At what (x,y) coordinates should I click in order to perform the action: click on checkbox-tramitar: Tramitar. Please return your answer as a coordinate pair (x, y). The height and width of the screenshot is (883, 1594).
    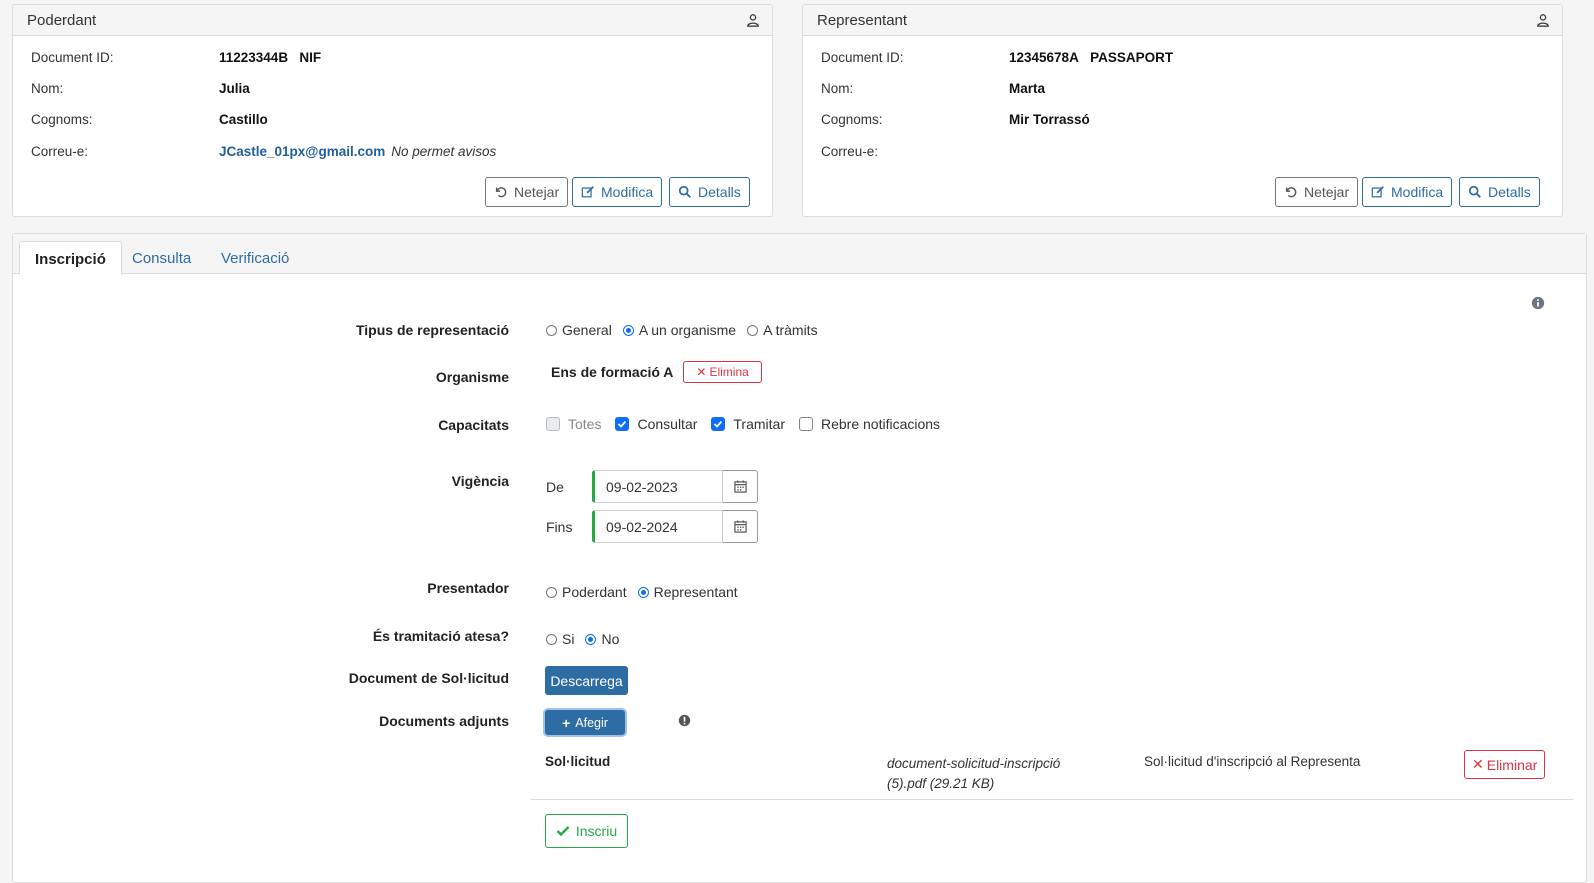
    Looking at the image, I should click on (748, 424).